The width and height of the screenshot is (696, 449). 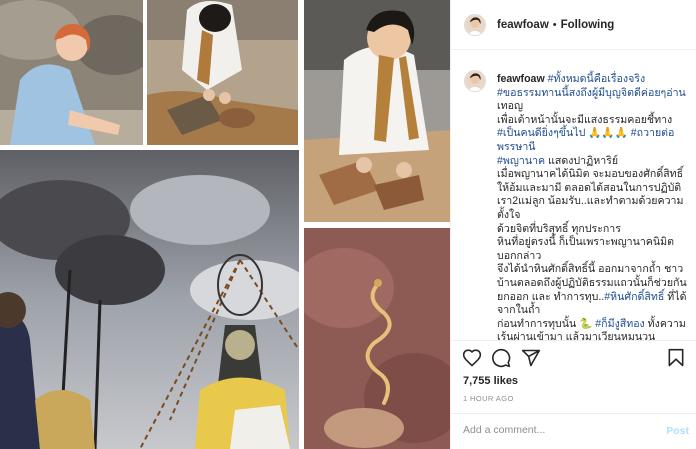 What do you see at coordinates (608, 133) in the screenshot?
I see `caption-line-text: 🙏🙏🙏` at bounding box center [608, 133].